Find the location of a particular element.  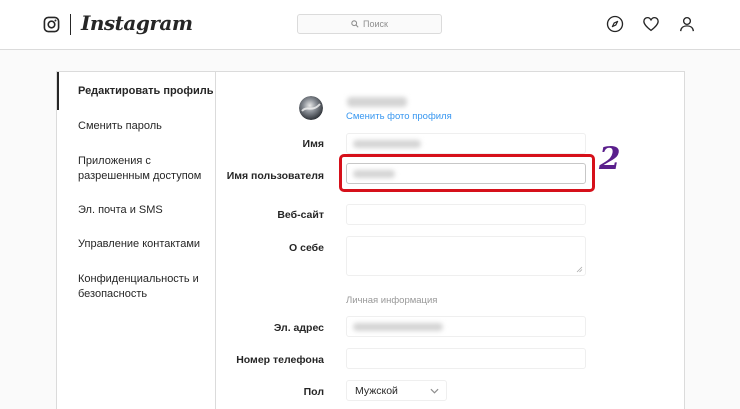

profile-avatar is located at coordinates (311, 108).